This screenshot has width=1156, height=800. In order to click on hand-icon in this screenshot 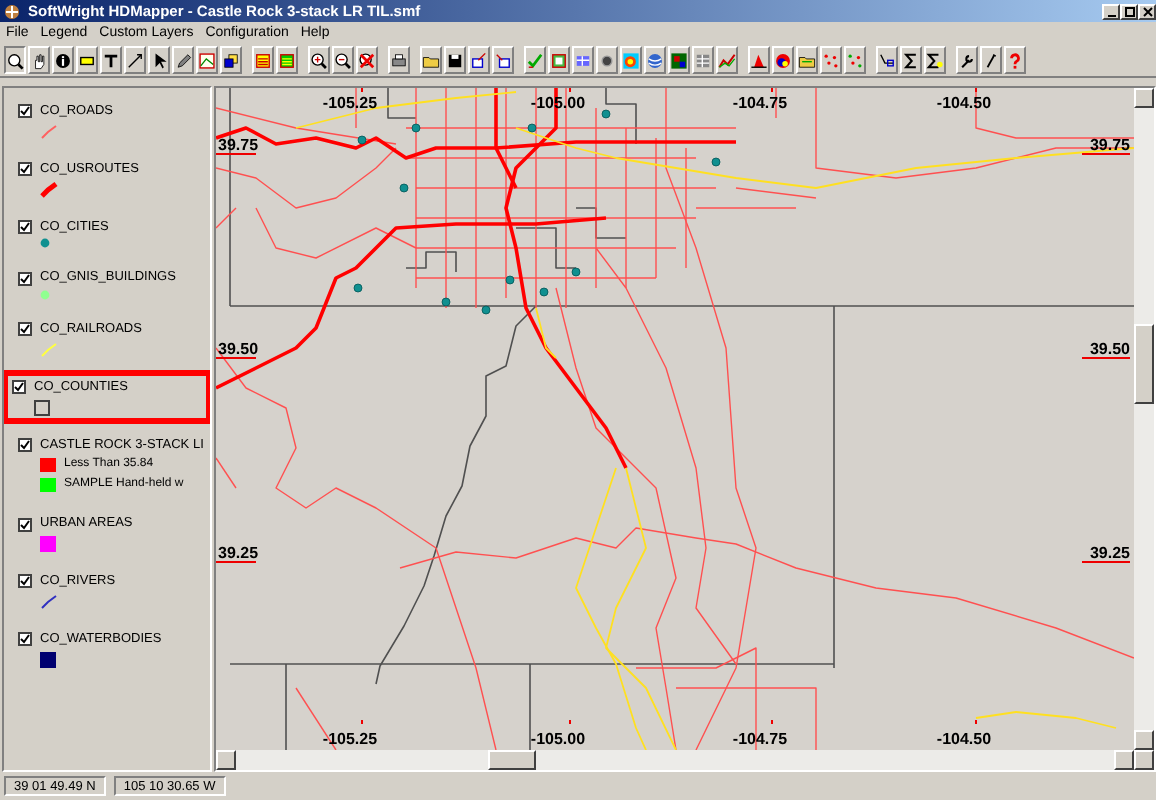, I will do `click(39, 60)`.